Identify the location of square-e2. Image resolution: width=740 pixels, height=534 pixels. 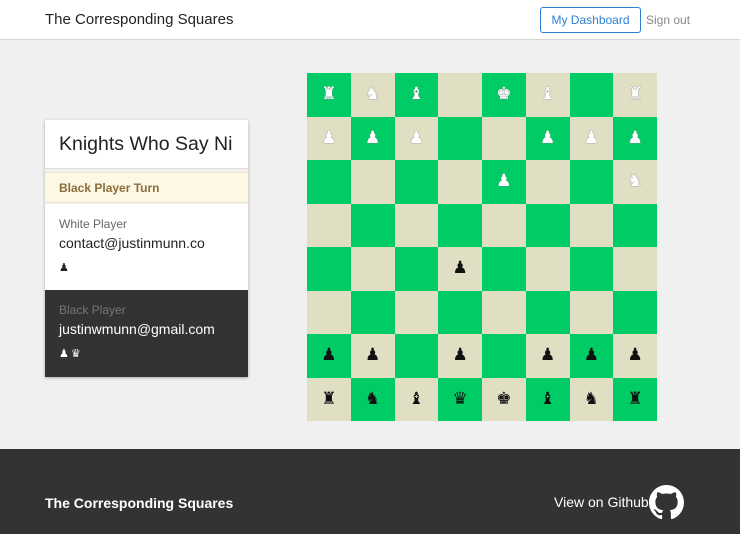
(504, 356).